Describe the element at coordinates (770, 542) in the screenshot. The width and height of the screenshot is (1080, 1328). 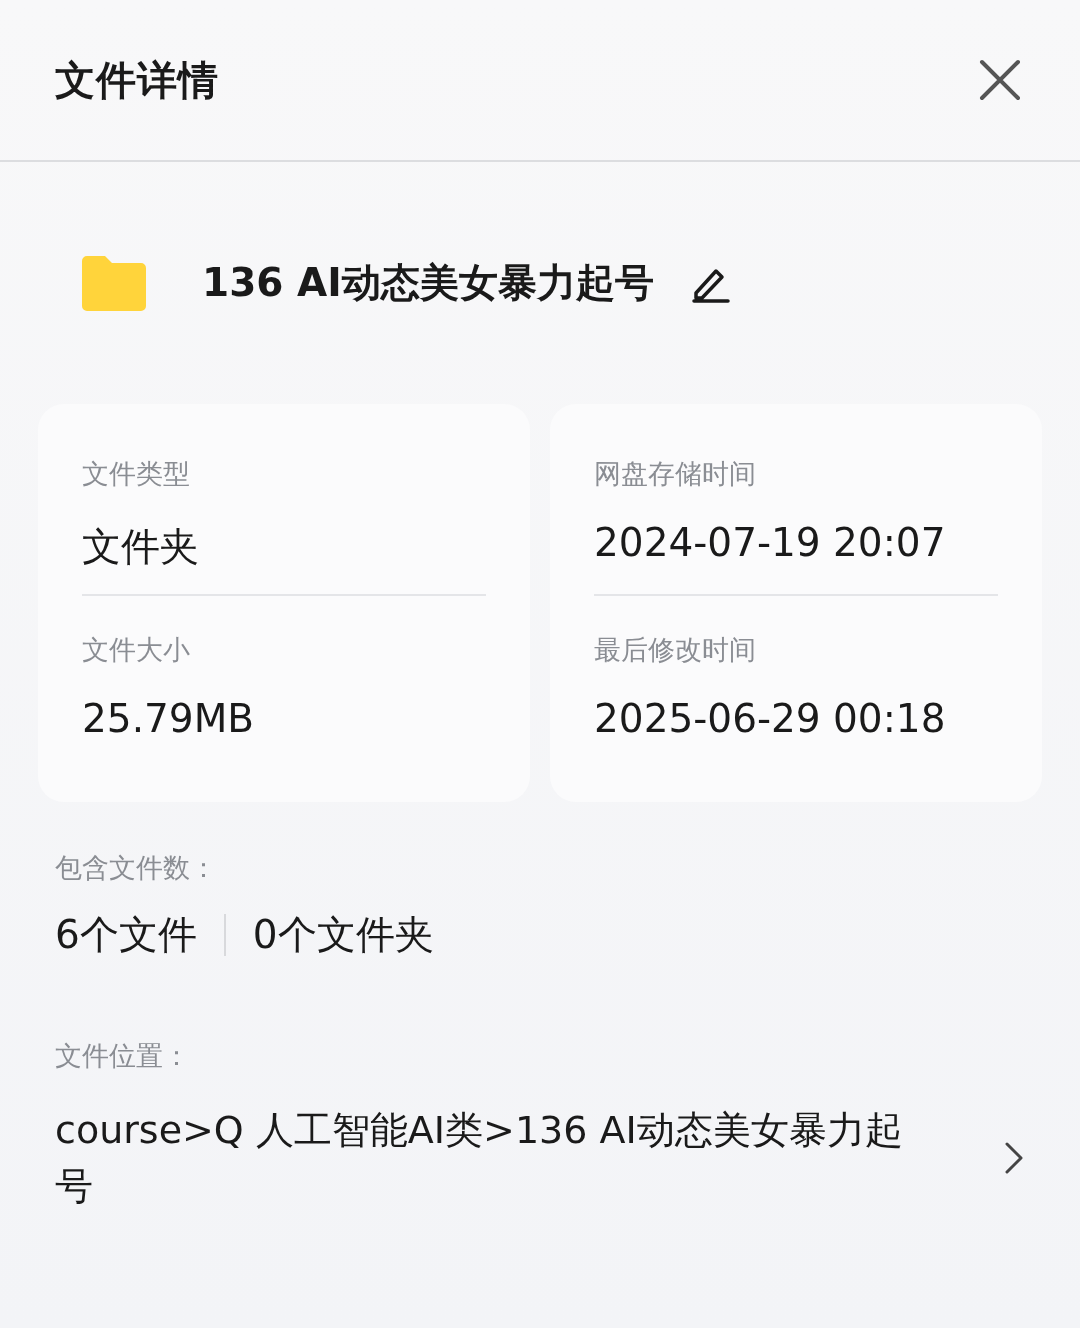
I see `detail-value: 2024-07-19 20:07` at that location.